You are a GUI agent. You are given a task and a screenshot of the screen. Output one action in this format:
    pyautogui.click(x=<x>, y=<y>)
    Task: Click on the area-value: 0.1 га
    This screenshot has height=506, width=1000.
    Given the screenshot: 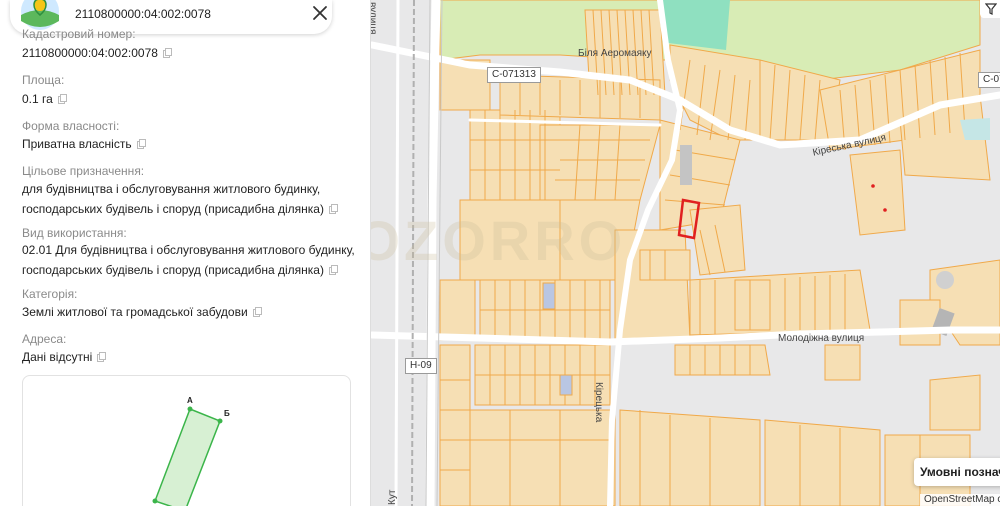 What is the action you would take?
    pyautogui.click(x=44, y=99)
    